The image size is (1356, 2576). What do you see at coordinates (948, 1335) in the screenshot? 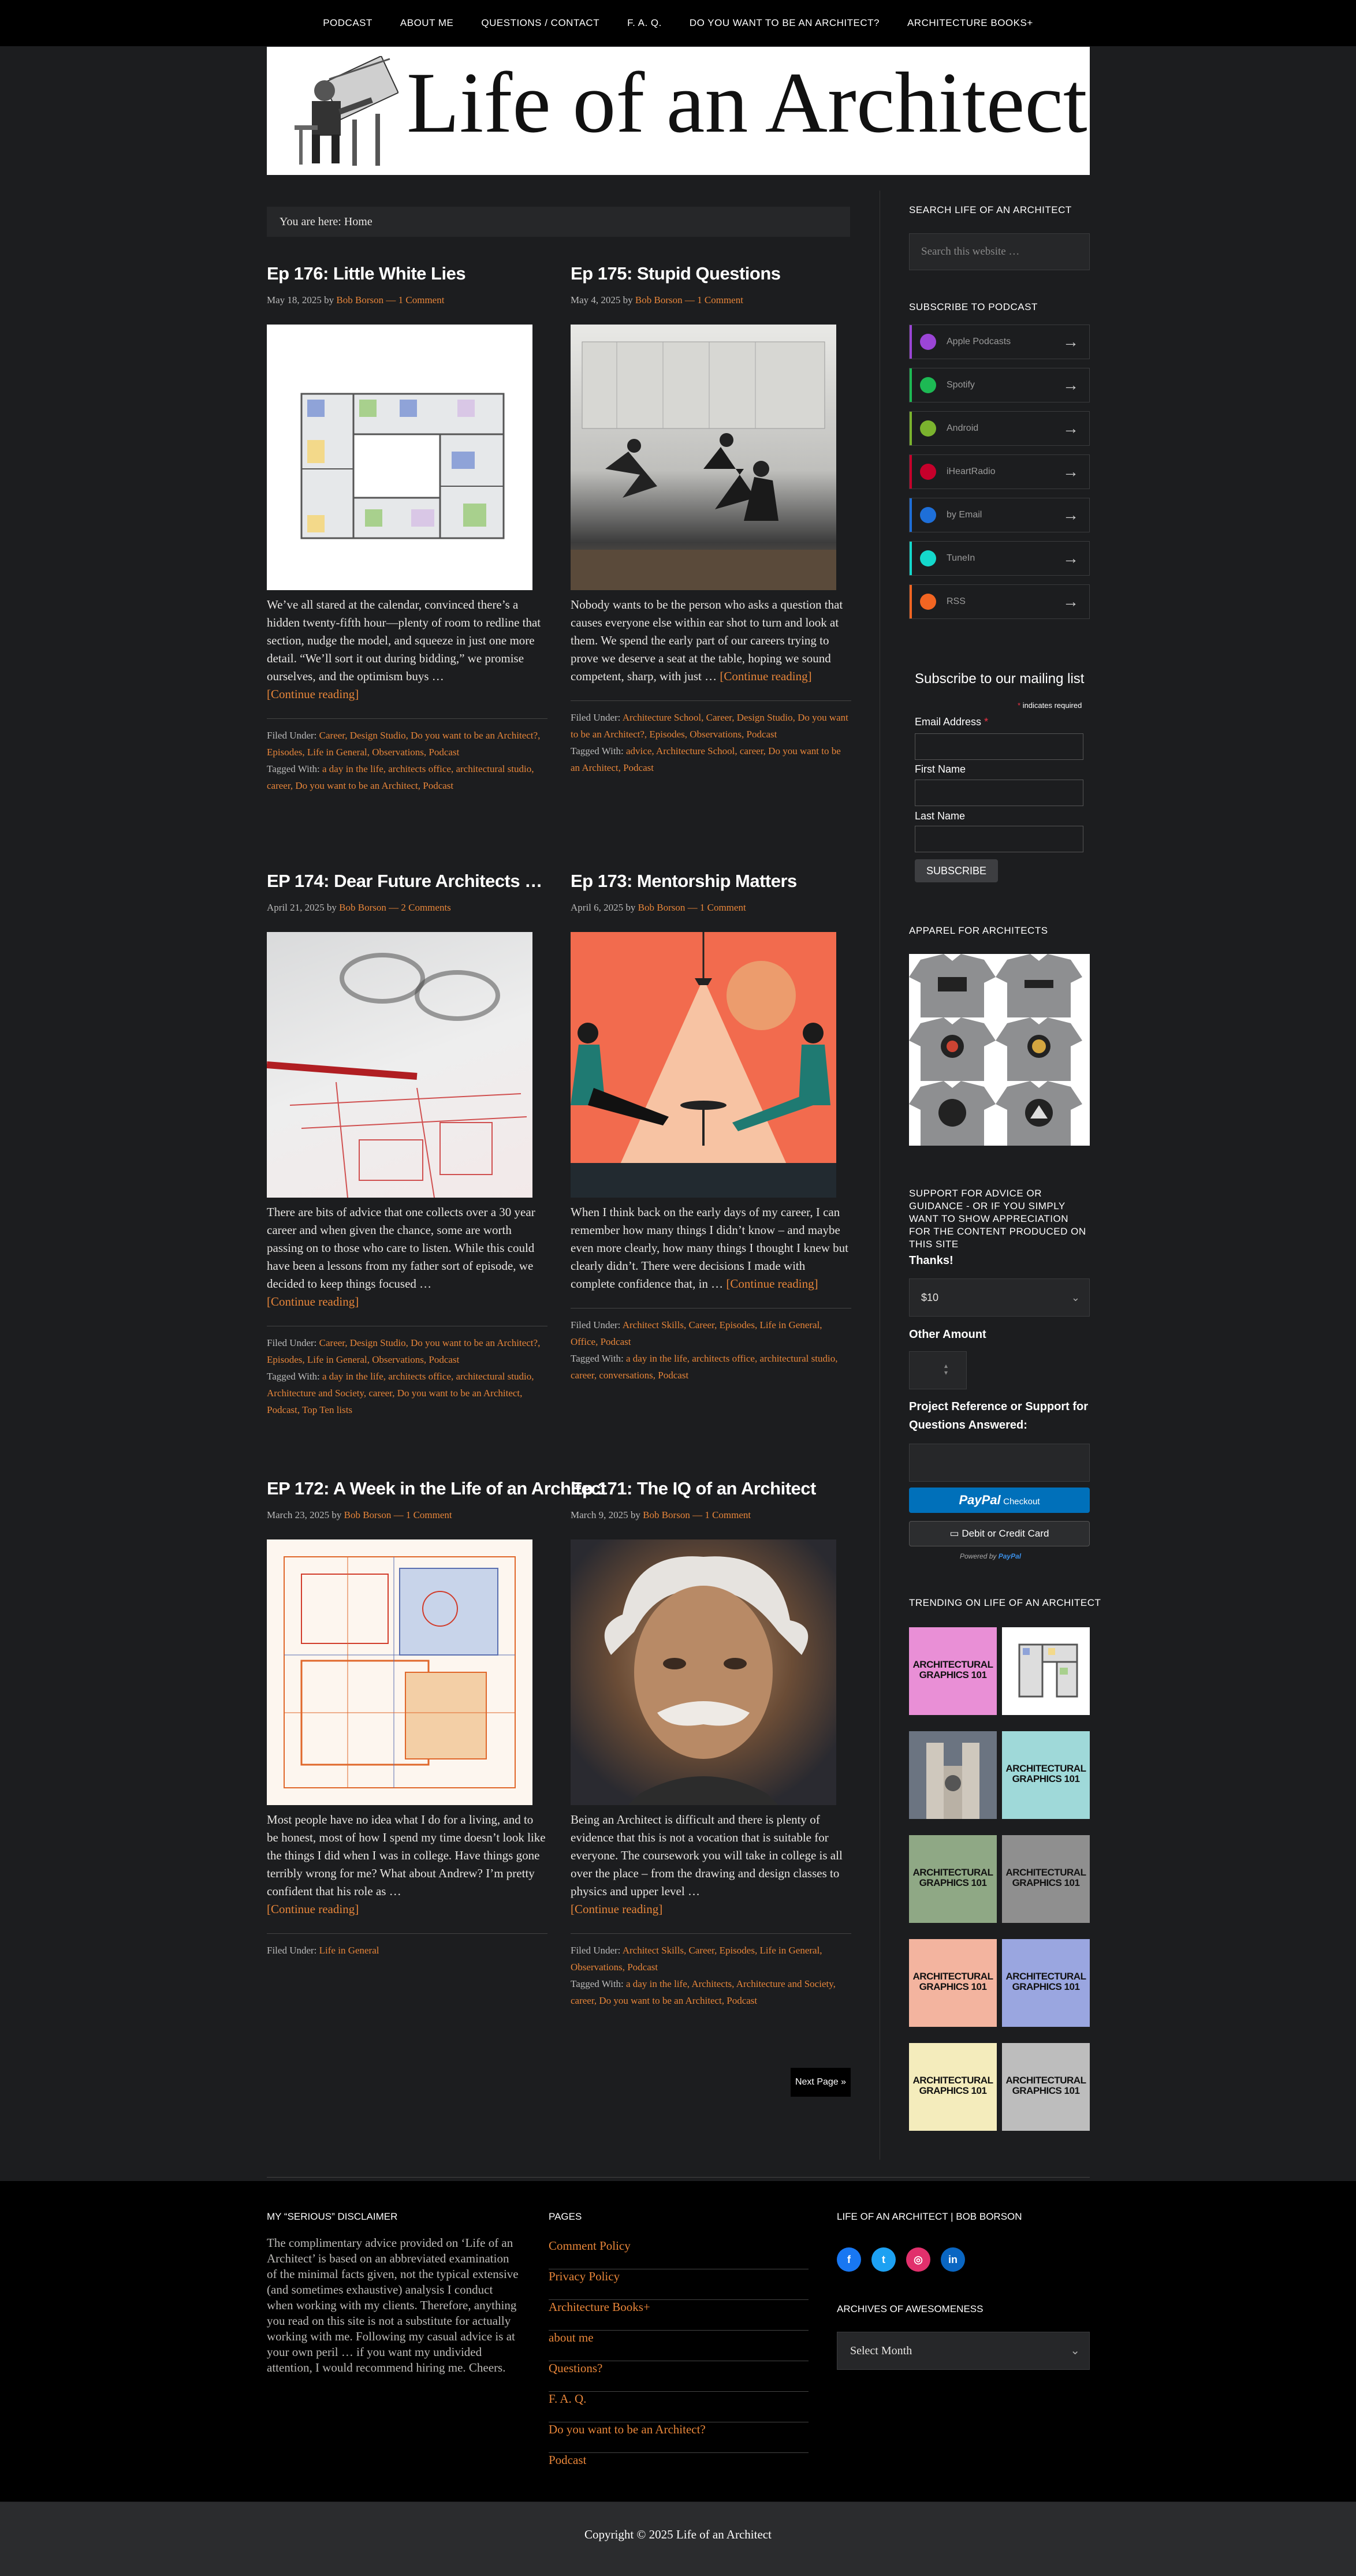
I see `other-amount-label: Other Amount` at bounding box center [948, 1335].